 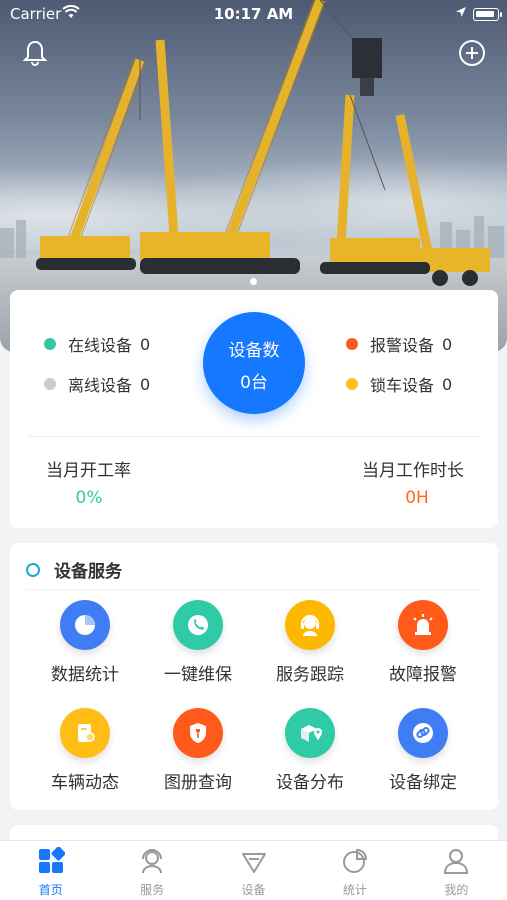 I want to click on alarm-dot, so click(x=352, y=344).